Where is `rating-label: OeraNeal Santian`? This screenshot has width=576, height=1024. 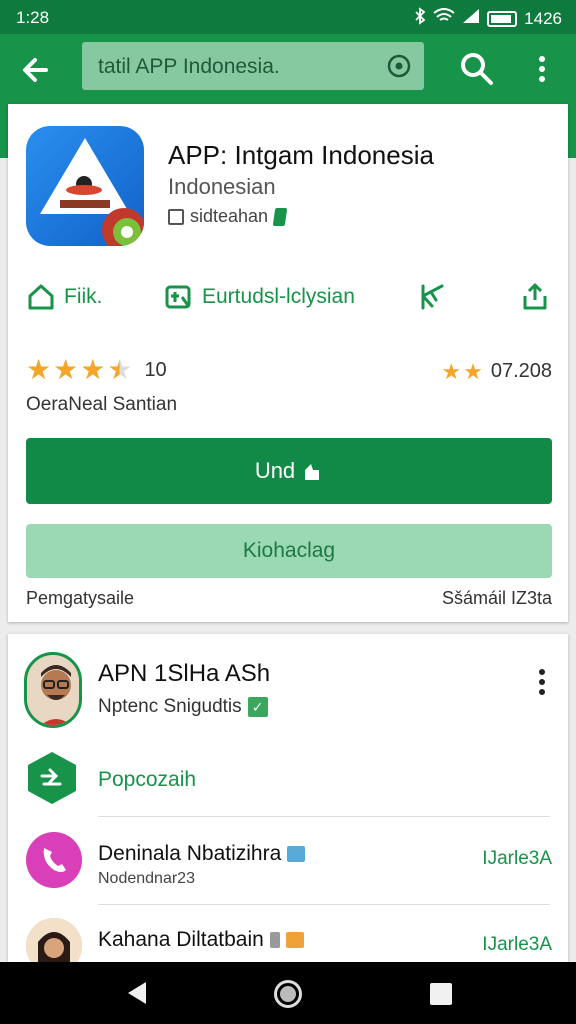 rating-label: OeraNeal Santian is located at coordinates (102, 404).